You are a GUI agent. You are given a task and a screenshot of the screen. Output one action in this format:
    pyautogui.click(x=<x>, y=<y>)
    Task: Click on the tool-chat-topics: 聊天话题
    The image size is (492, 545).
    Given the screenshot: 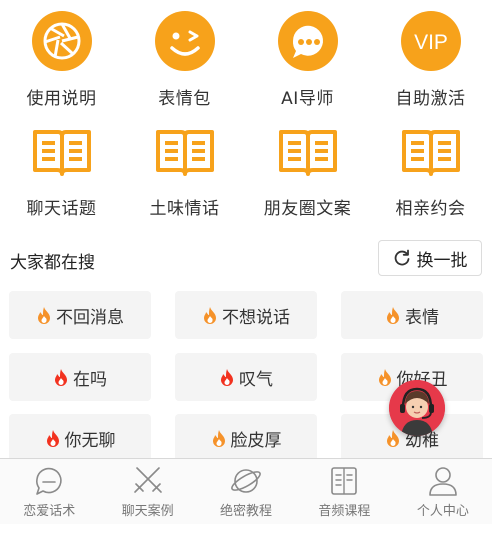 What is the action you would take?
    pyautogui.click(x=61, y=170)
    